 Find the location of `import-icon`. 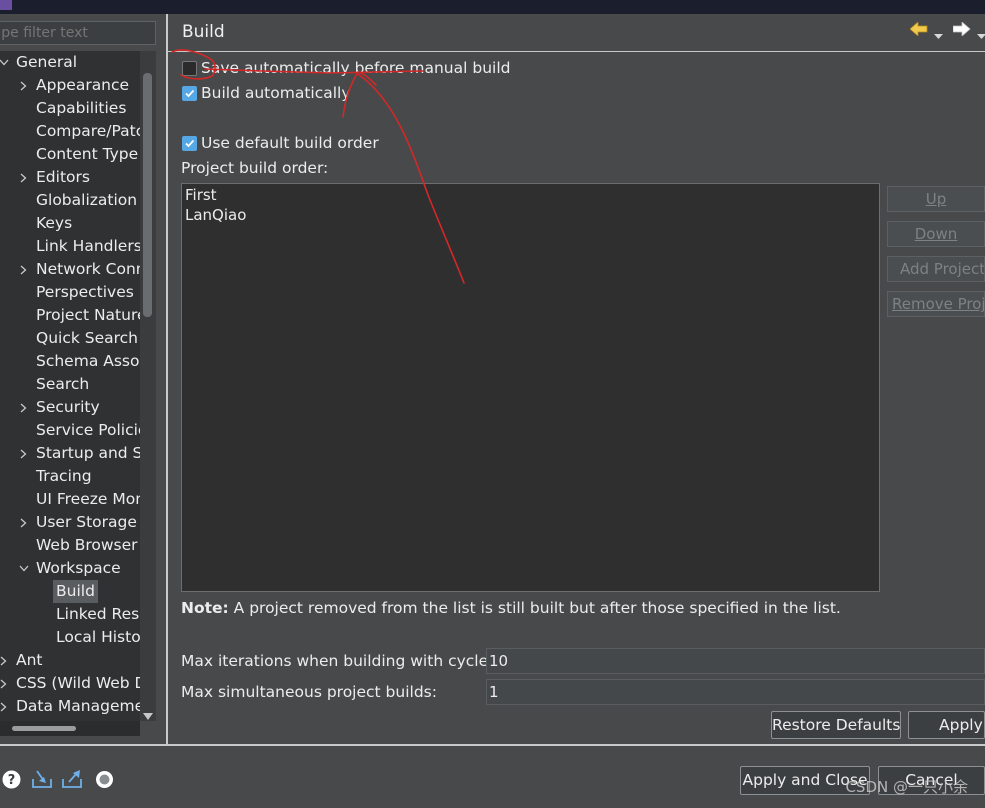

import-icon is located at coordinates (42, 781).